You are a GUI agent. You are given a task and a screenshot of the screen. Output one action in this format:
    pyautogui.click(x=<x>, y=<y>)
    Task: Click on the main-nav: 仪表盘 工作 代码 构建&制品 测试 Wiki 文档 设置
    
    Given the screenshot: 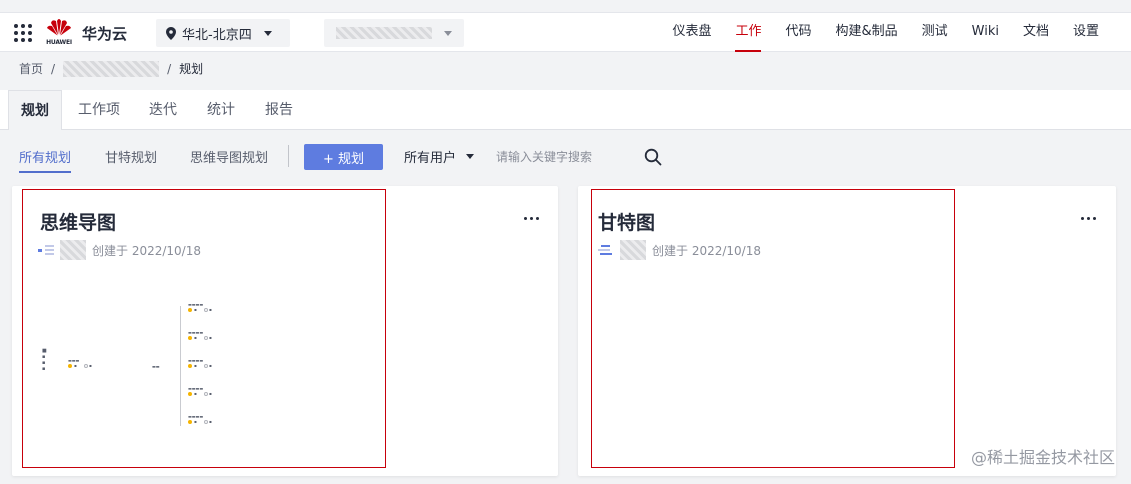 What is the action you would take?
    pyautogui.click(x=885, y=32)
    